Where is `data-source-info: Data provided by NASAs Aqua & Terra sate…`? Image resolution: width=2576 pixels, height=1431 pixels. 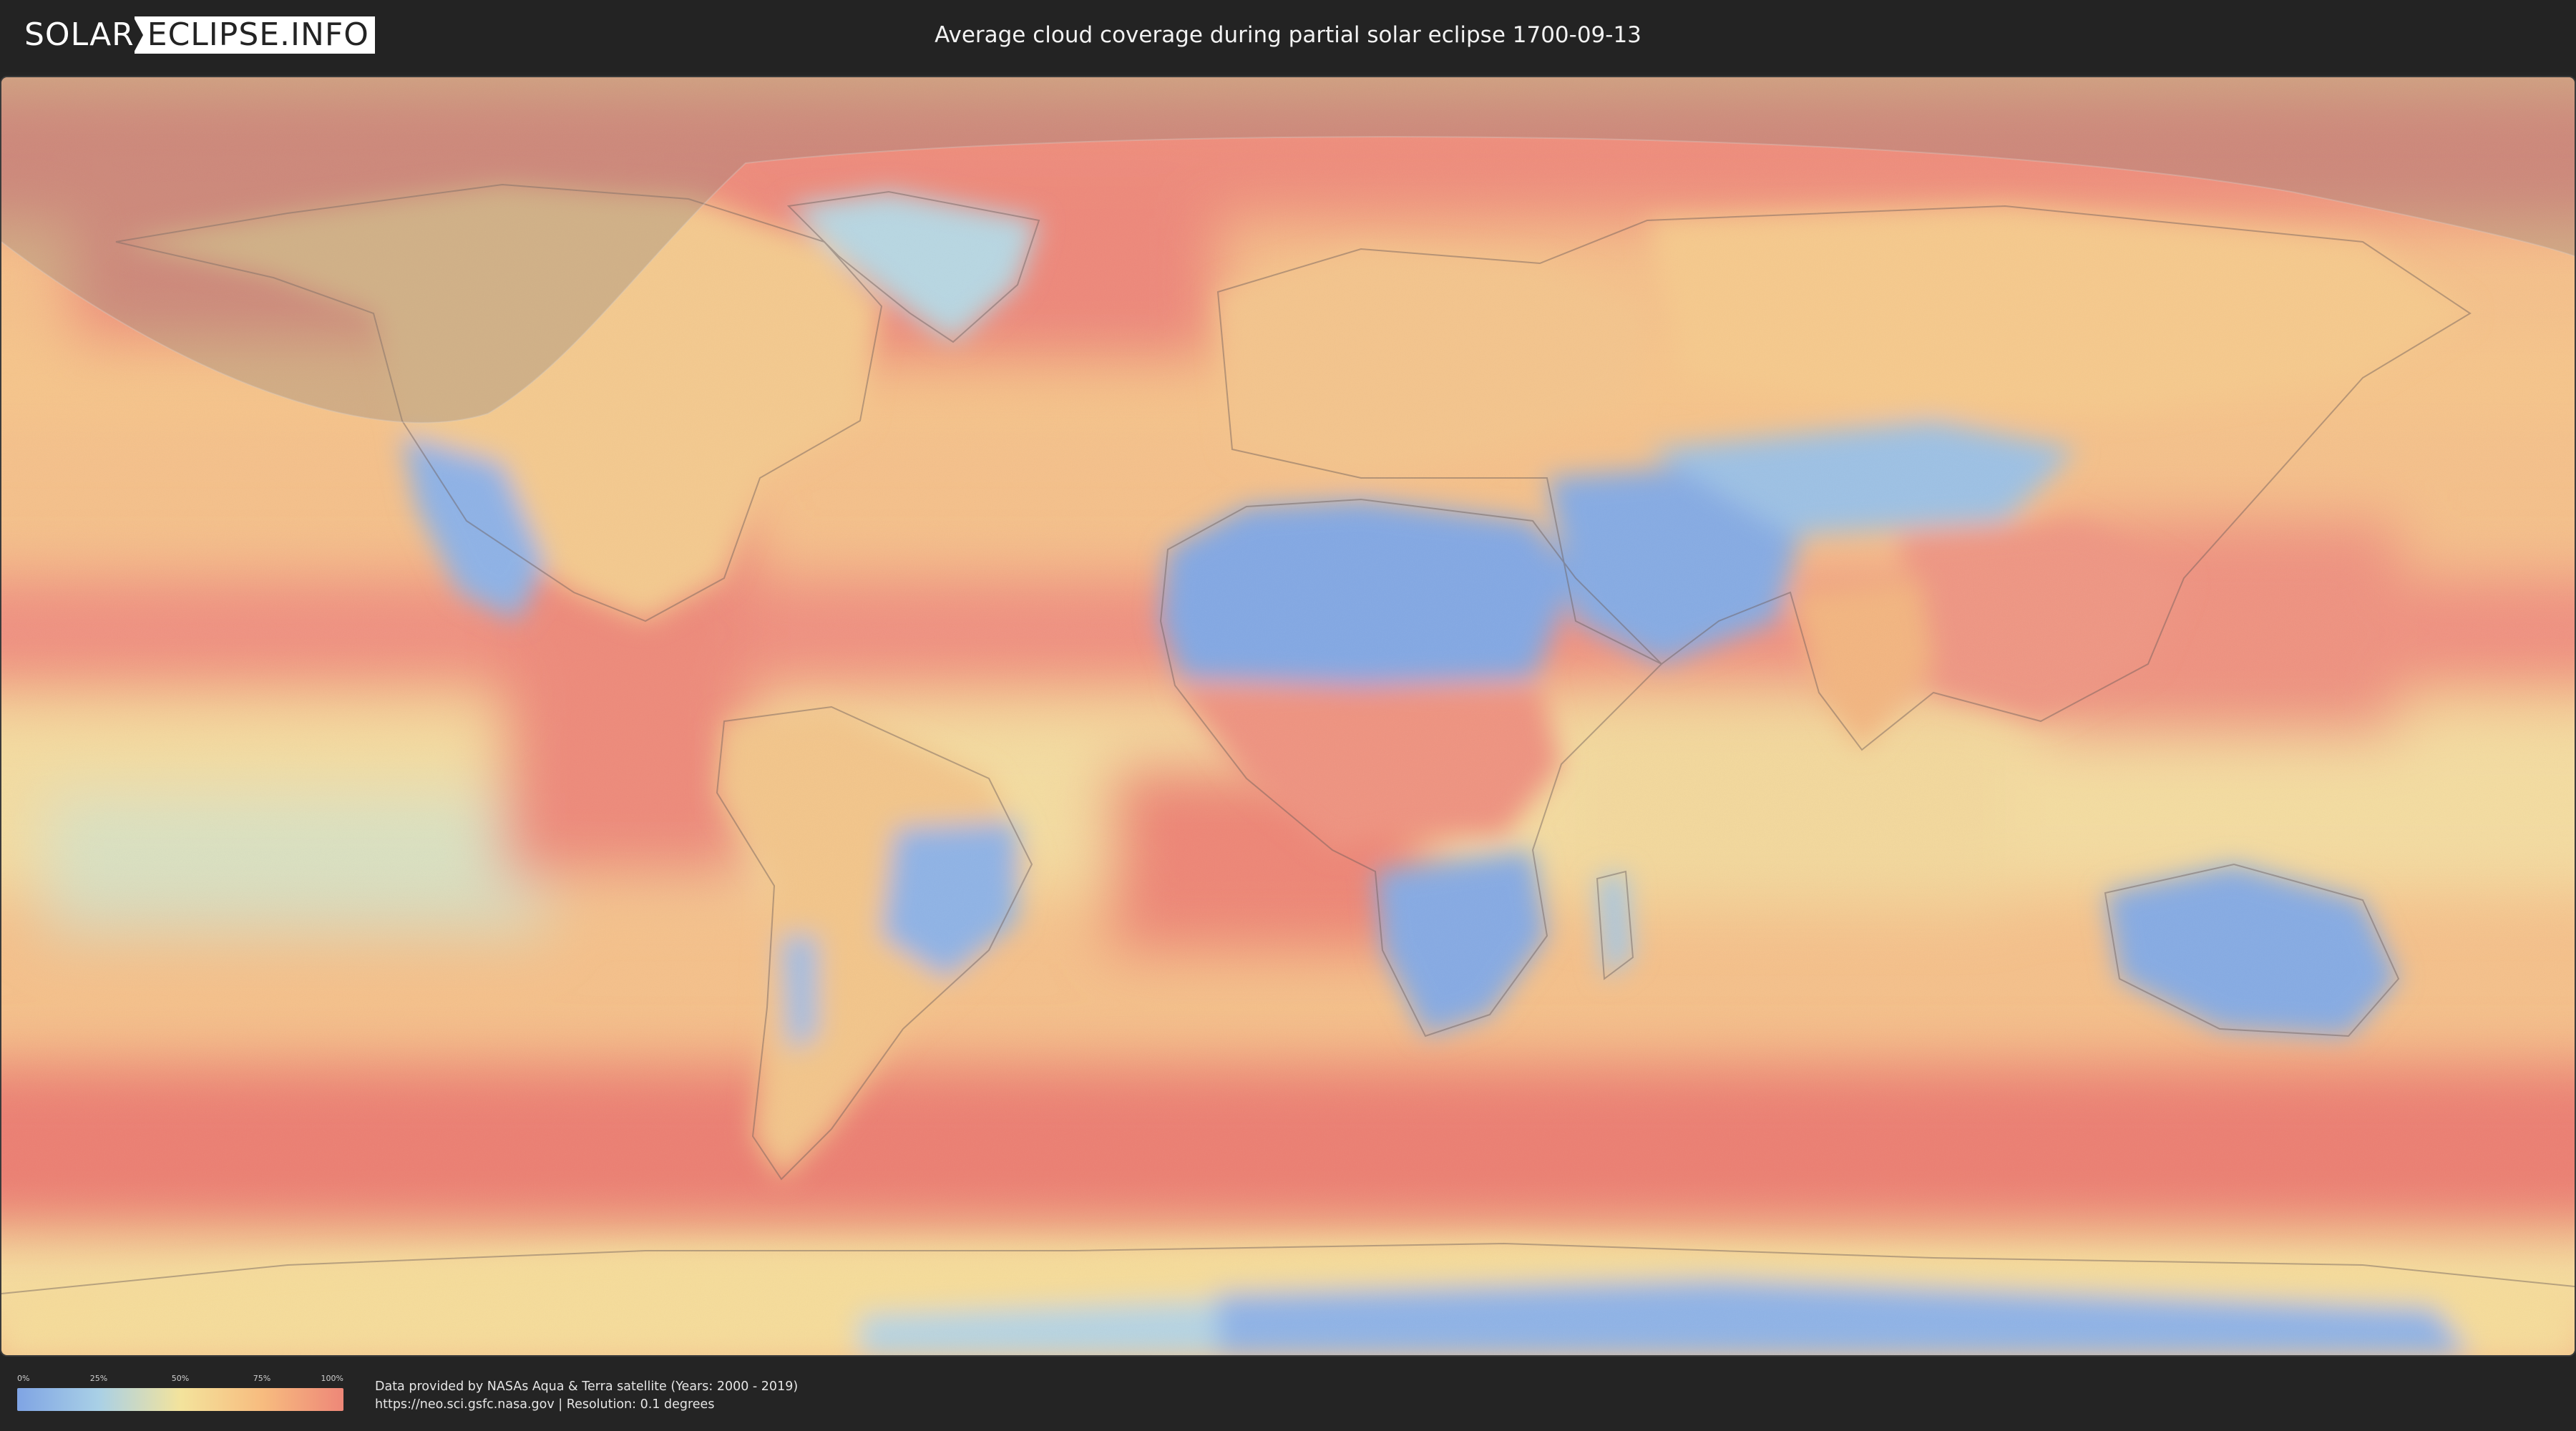 data-source-info: Data provided by NASAs Aqua & Terra sate… is located at coordinates (586, 1396).